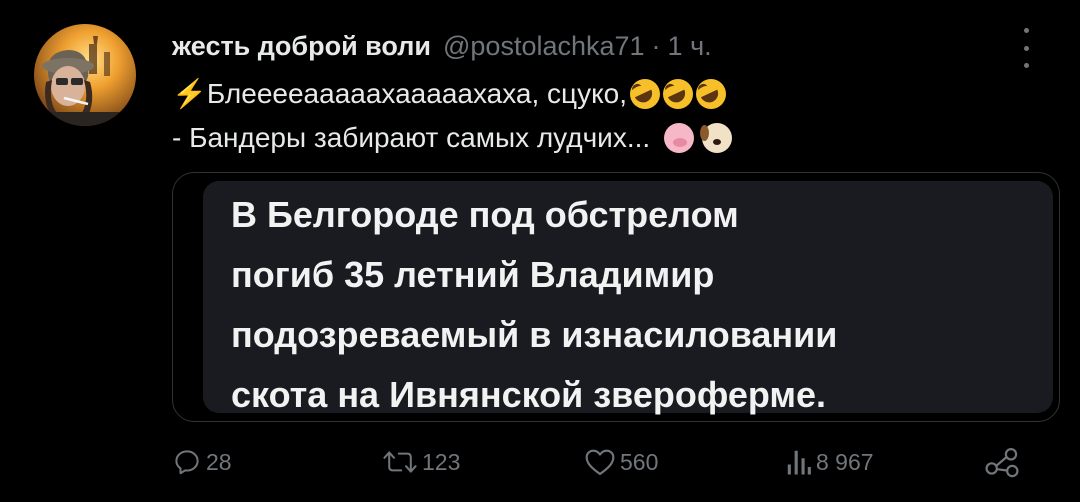 This screenshot has height=502, width=1080. What do you see at coordinates (679, 138) in the screenshot?
I see `pig-emoji` at bounding box center [679, 138].